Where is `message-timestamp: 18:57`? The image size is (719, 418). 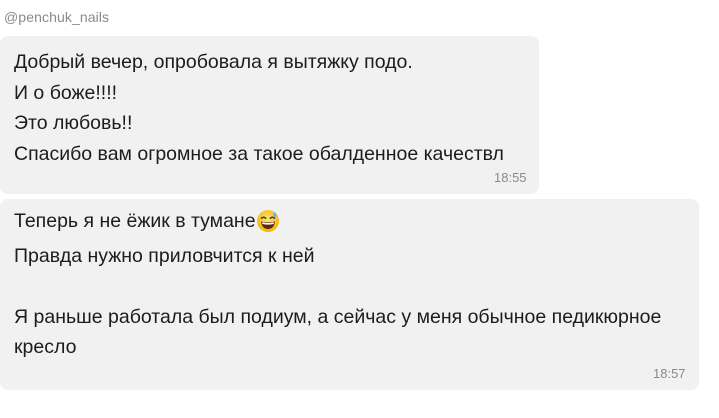 message-timestamp: 18:57 is located at coordinates (669, 373).